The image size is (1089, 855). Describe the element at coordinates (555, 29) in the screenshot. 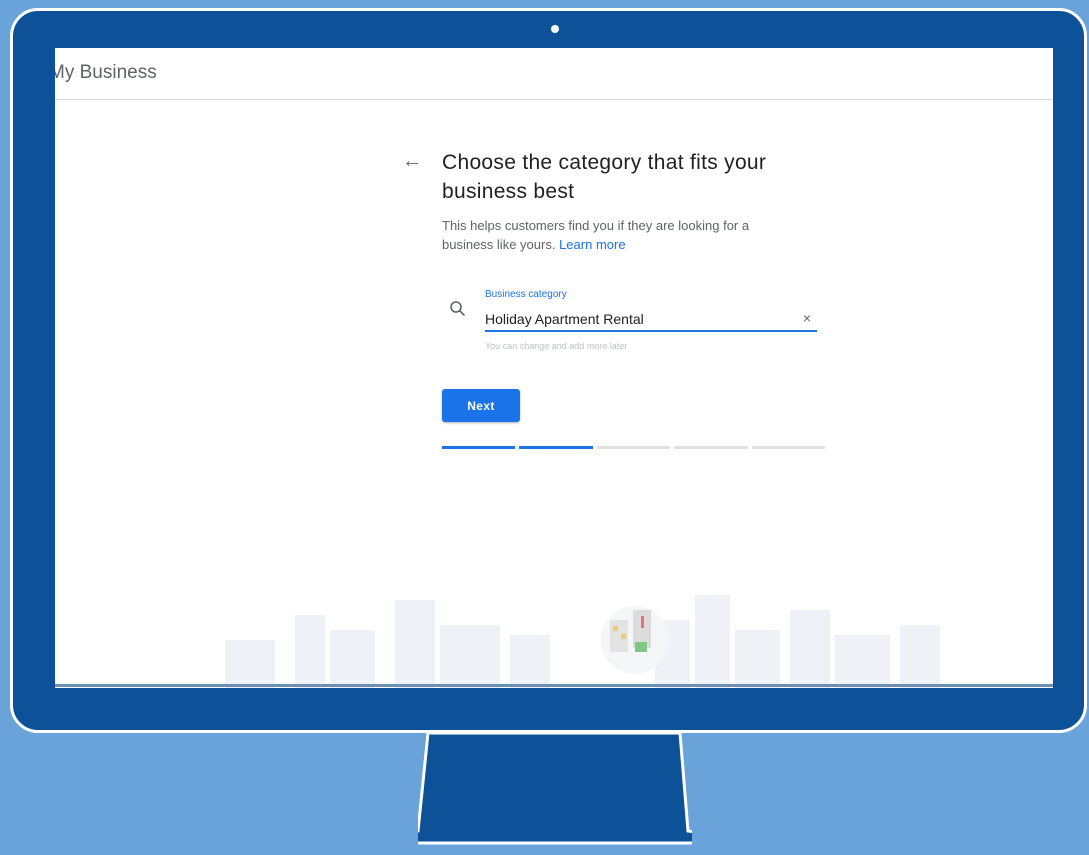

I see `webcam-dot` at that location.